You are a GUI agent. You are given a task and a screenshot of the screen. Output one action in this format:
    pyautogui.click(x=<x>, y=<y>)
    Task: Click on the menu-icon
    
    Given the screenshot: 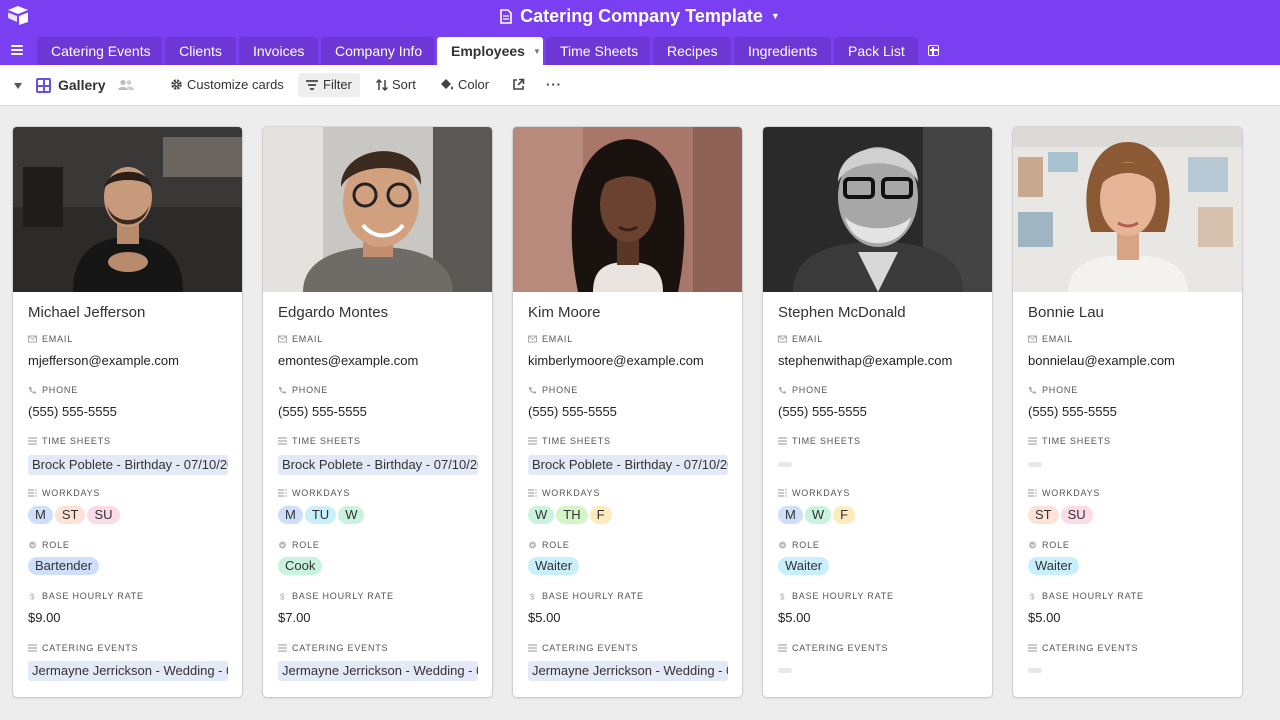 What is the action you would take?
    pyautogui.click(x=17, y=50)
    